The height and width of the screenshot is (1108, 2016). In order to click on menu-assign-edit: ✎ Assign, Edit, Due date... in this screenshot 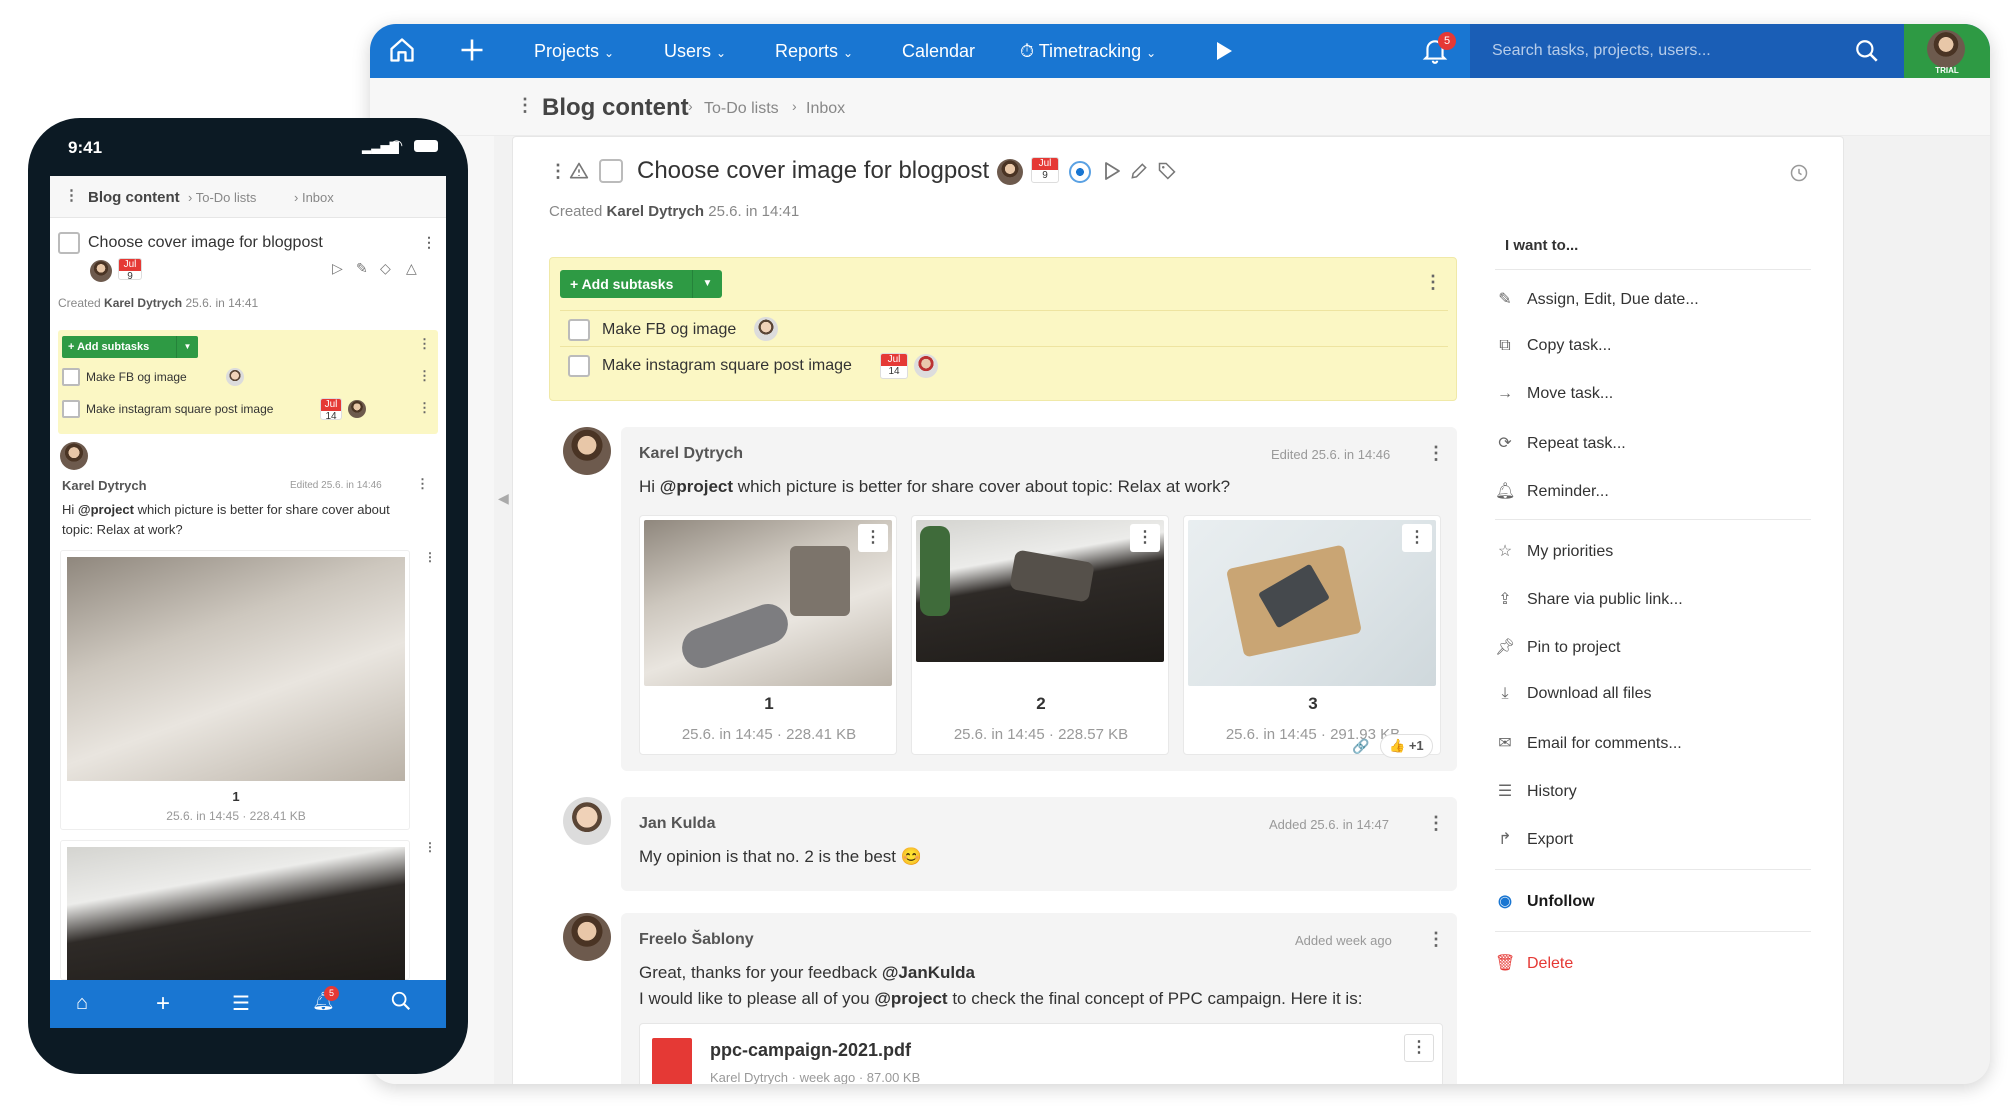, I will do `click(1596, 299)`.